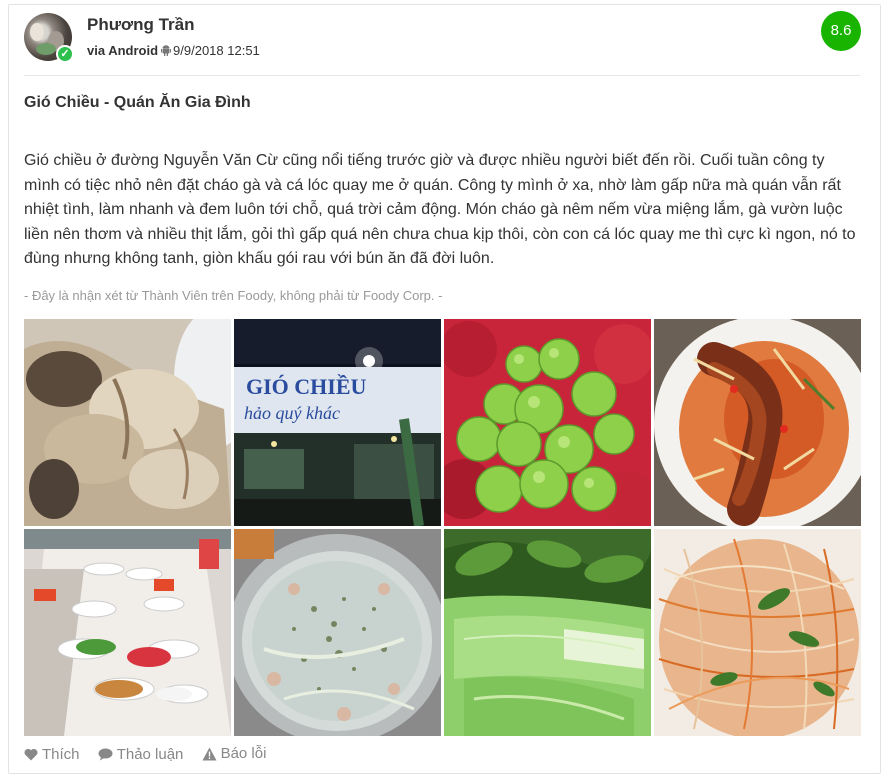 The height and width of the screenshot is (781, 895). What do you see at coordinates (216, 50) in the screenshot?
I see `post-datetime: 9/9/2018 12:51` at bounding box center [216, 50].